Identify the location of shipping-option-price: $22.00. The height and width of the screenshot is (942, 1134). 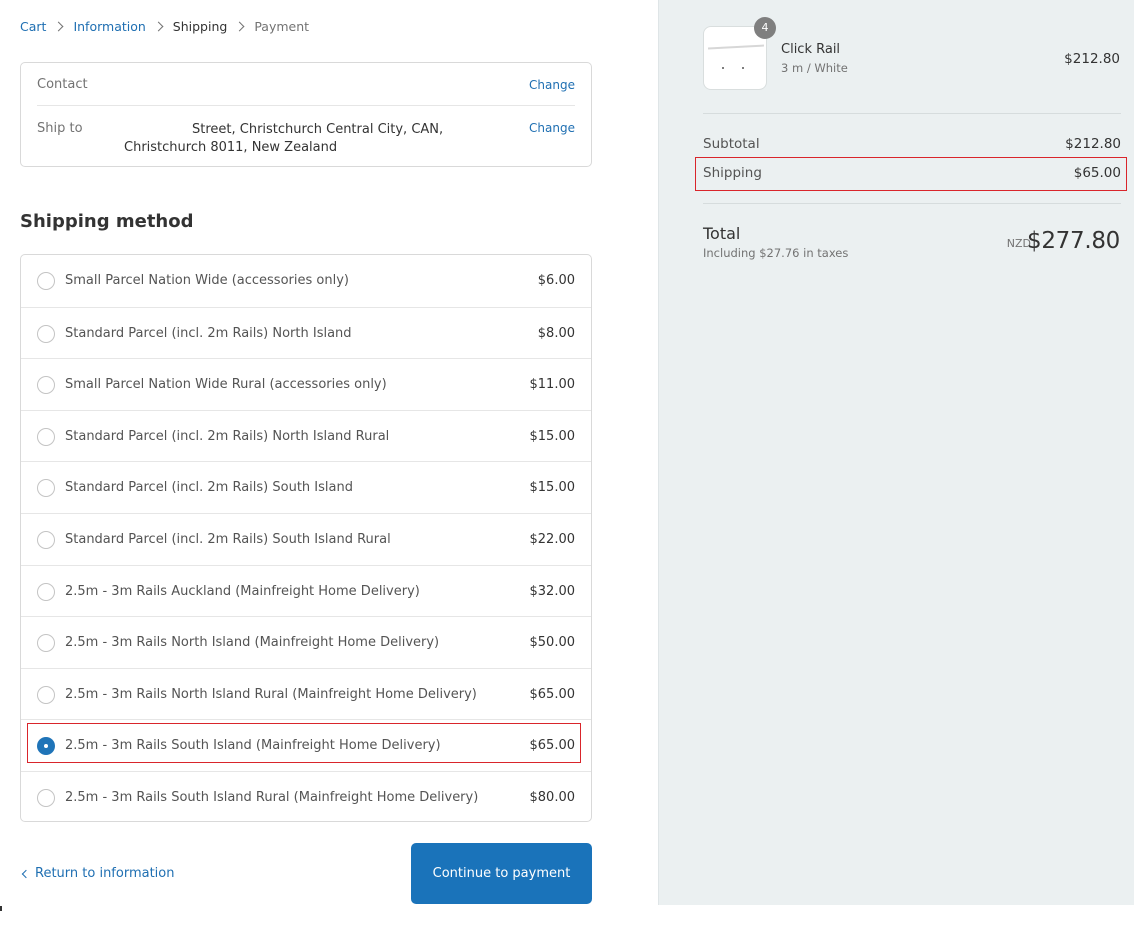
(552, 539).